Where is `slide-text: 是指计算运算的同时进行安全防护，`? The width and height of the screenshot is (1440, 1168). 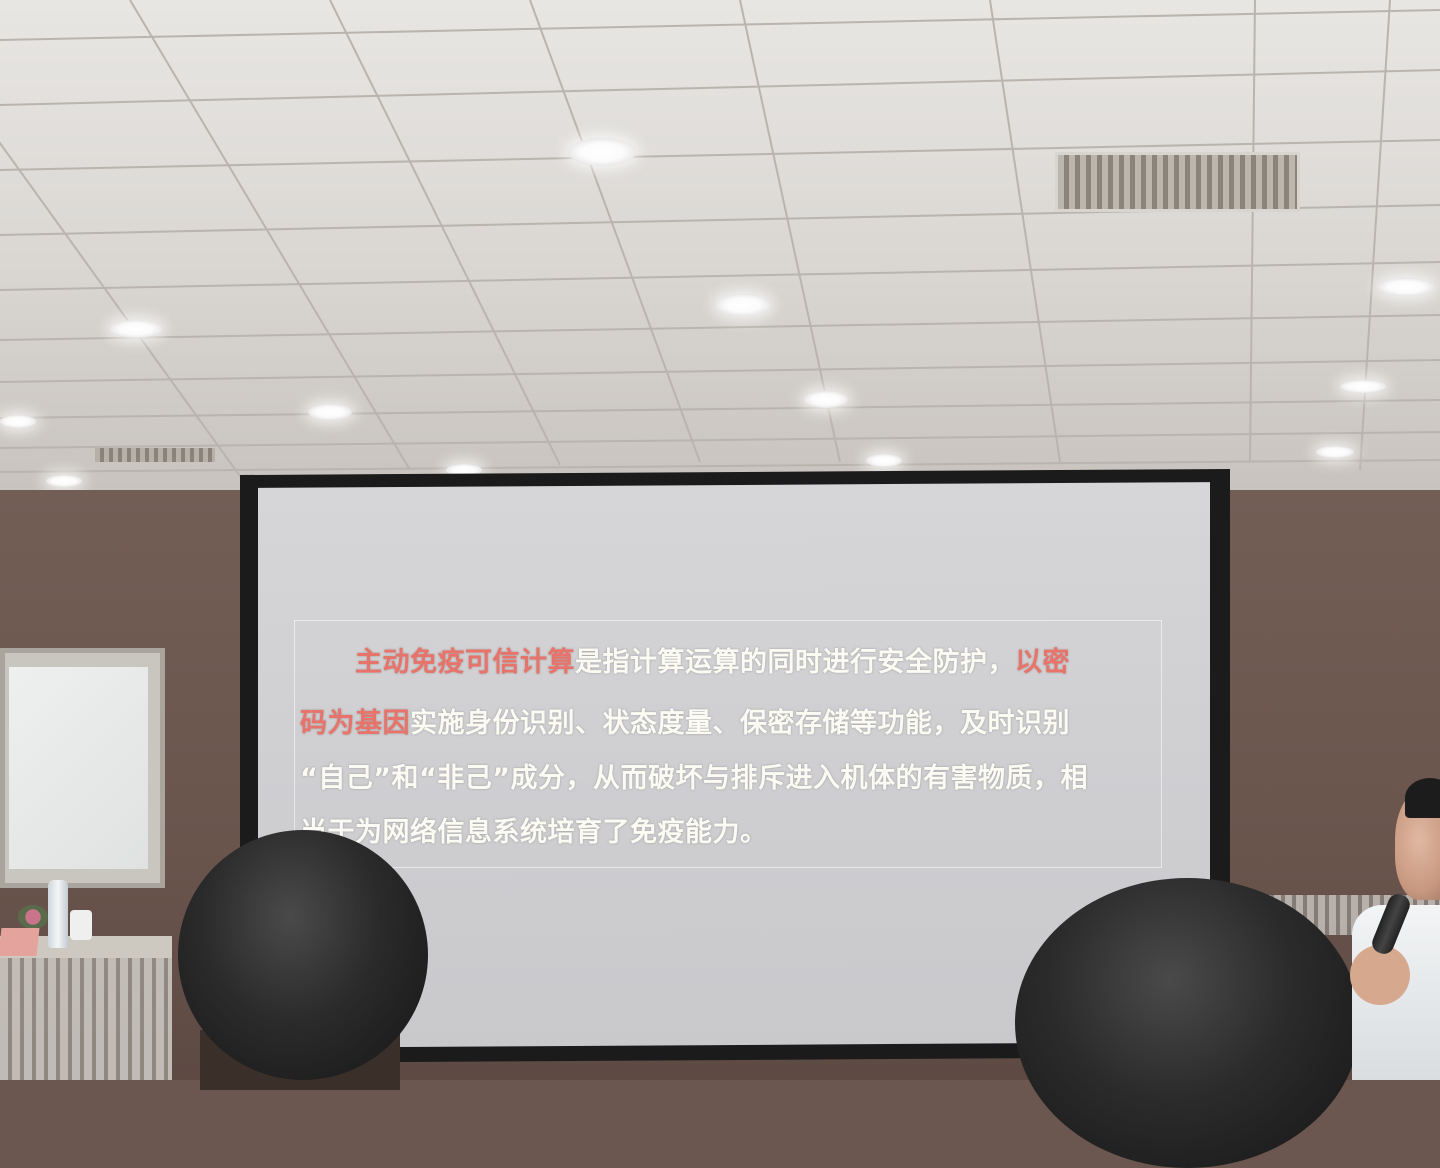 slide-text: 是指计算运算的同时进行安全防护， is located at coordinates (795, 662).